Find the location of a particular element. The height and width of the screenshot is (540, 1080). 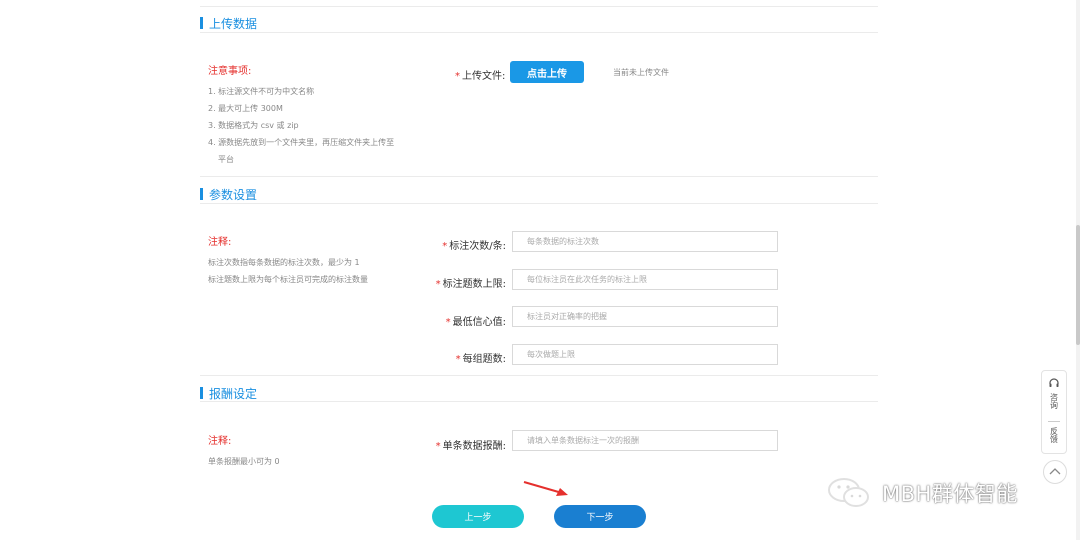

annotation-count-label: * 标注次数/条: is located at coordinates (474, 244).